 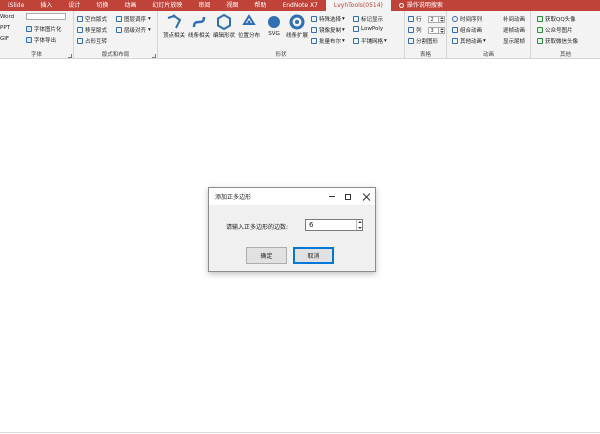 What do you see at coordinates (292, 196) in the screenshot?
I see `dialog-titlebar: 添加正多边形` at bounding box center [292, 196].